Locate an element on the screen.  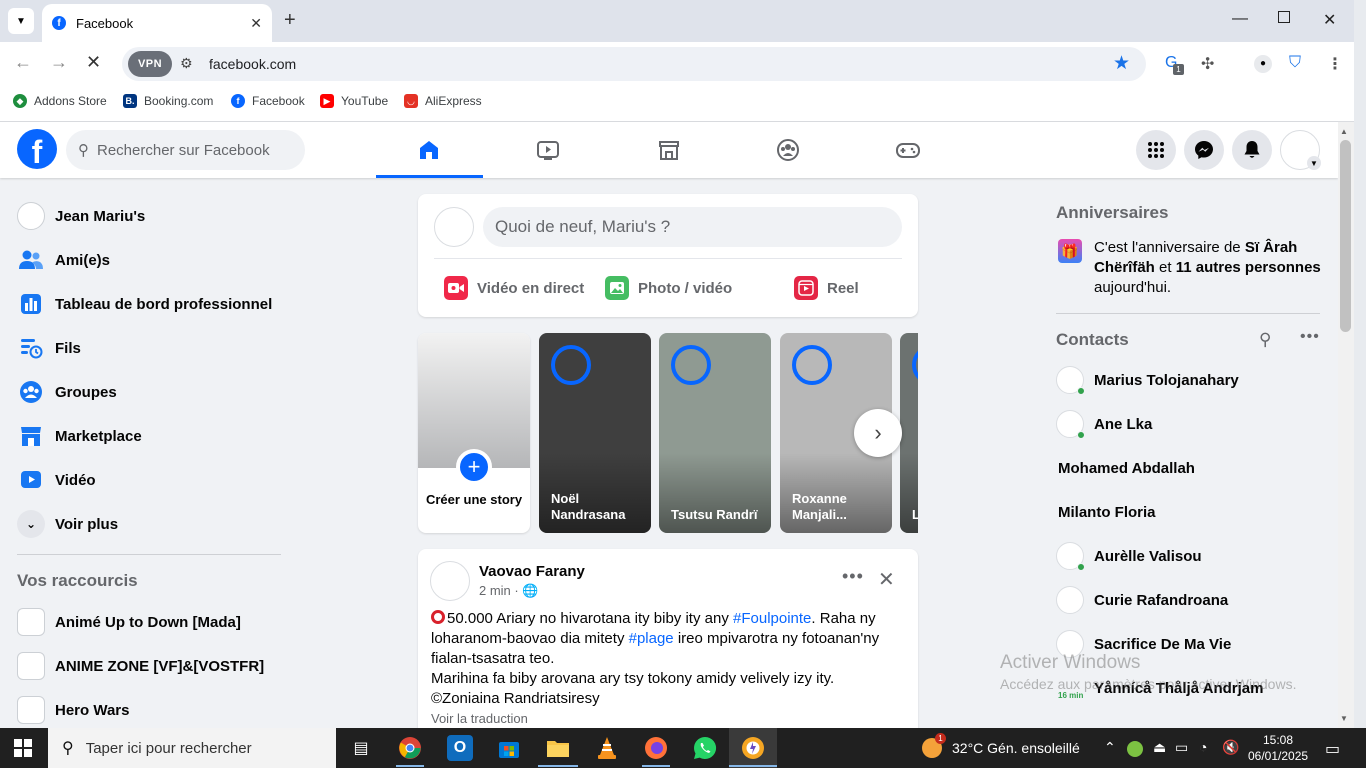
vpn-button: VPN is located at coordinates (150, 64).